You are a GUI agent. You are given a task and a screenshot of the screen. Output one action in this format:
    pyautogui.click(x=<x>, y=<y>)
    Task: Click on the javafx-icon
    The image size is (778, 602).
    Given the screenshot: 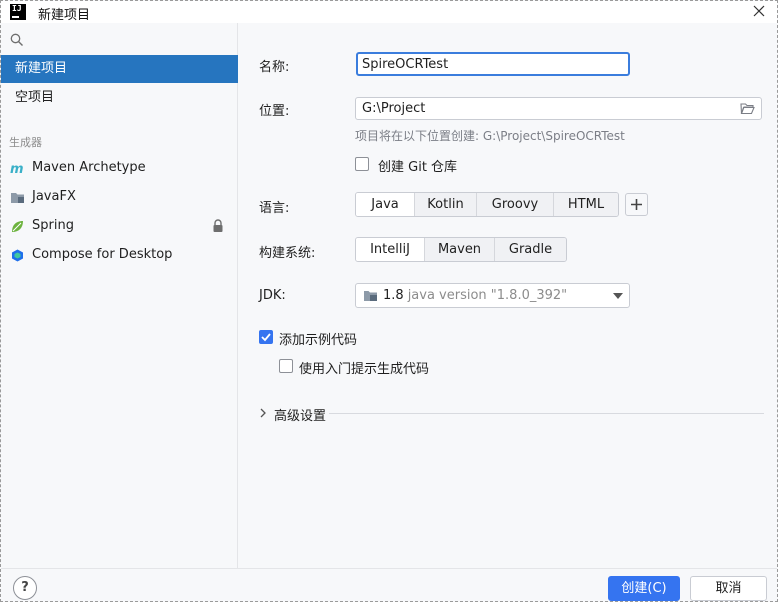 What is the action you would take?
    pyautogui.click(x=17, y=198)
    